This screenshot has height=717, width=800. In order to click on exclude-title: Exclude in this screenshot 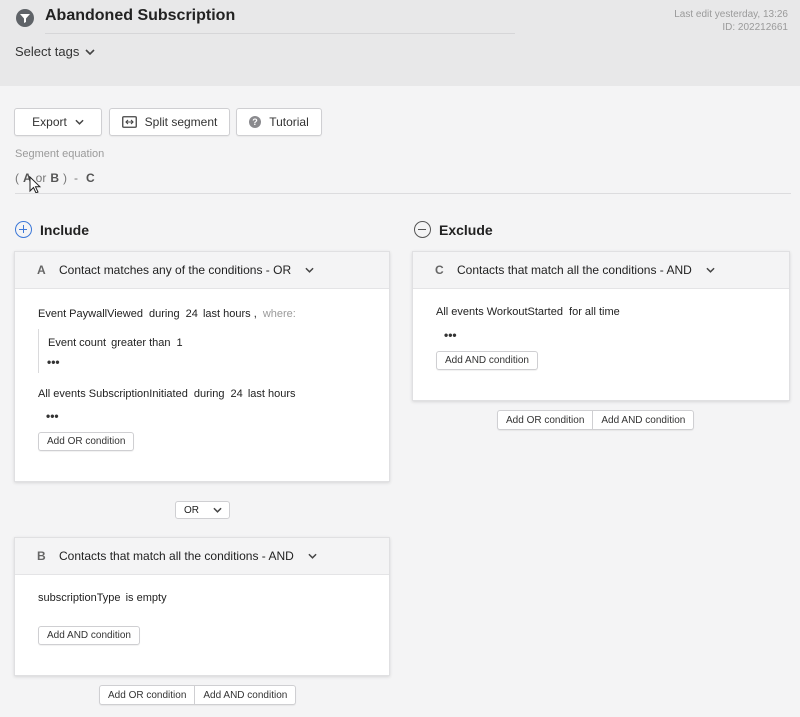, I will do `click(466, 229)`.